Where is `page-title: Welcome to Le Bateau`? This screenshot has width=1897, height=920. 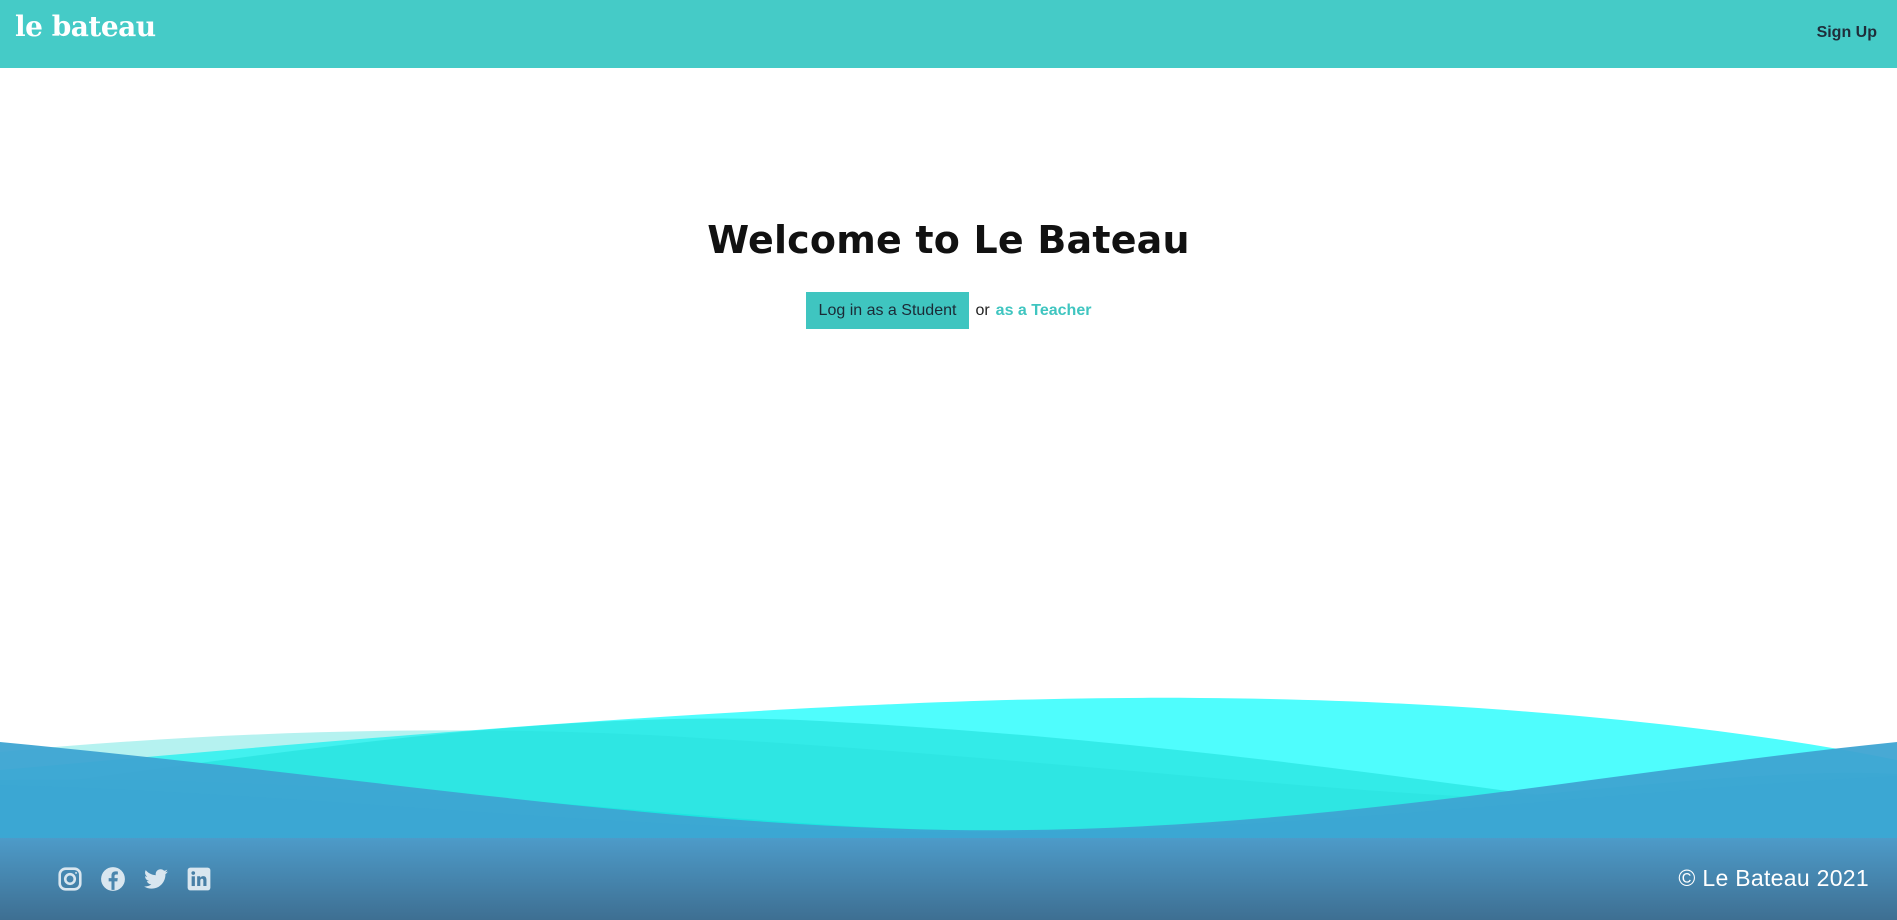
page-title: Welcome to Le Bateau is located at coordinates (948, 240).